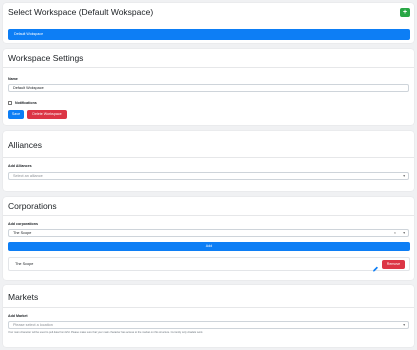 The width and height of the screenshot is (417, 350). Describe the element at coordinates (208, 58) in the screenshot. I see `workspace-settings-header: Workspace Settings` at that location.